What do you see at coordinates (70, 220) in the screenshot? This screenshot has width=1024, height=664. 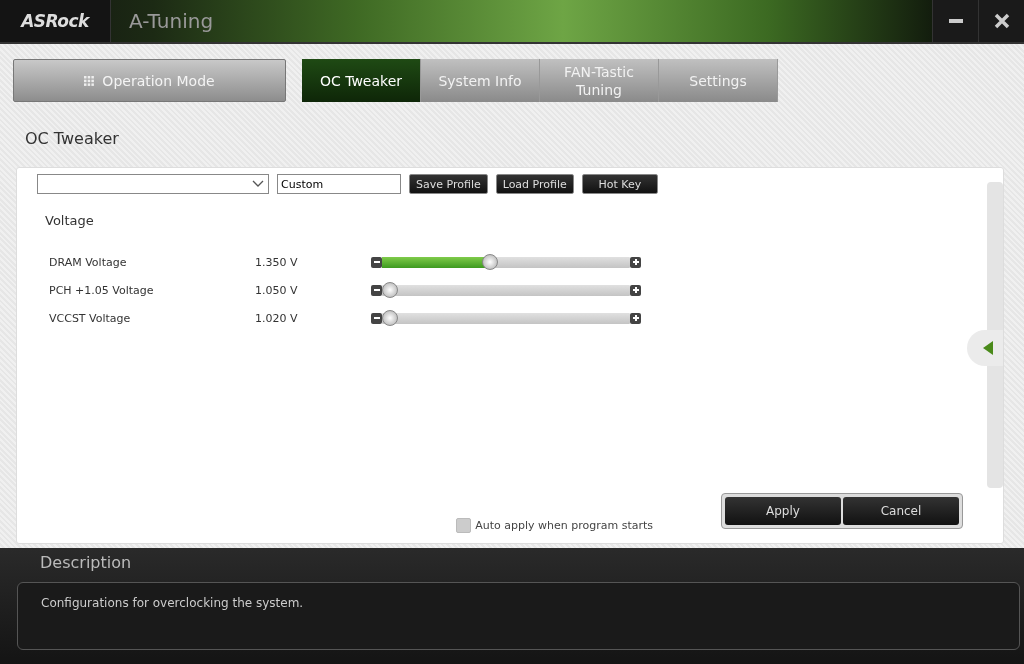 I see `section-title: Voltage` at bounding box center [70, 220].